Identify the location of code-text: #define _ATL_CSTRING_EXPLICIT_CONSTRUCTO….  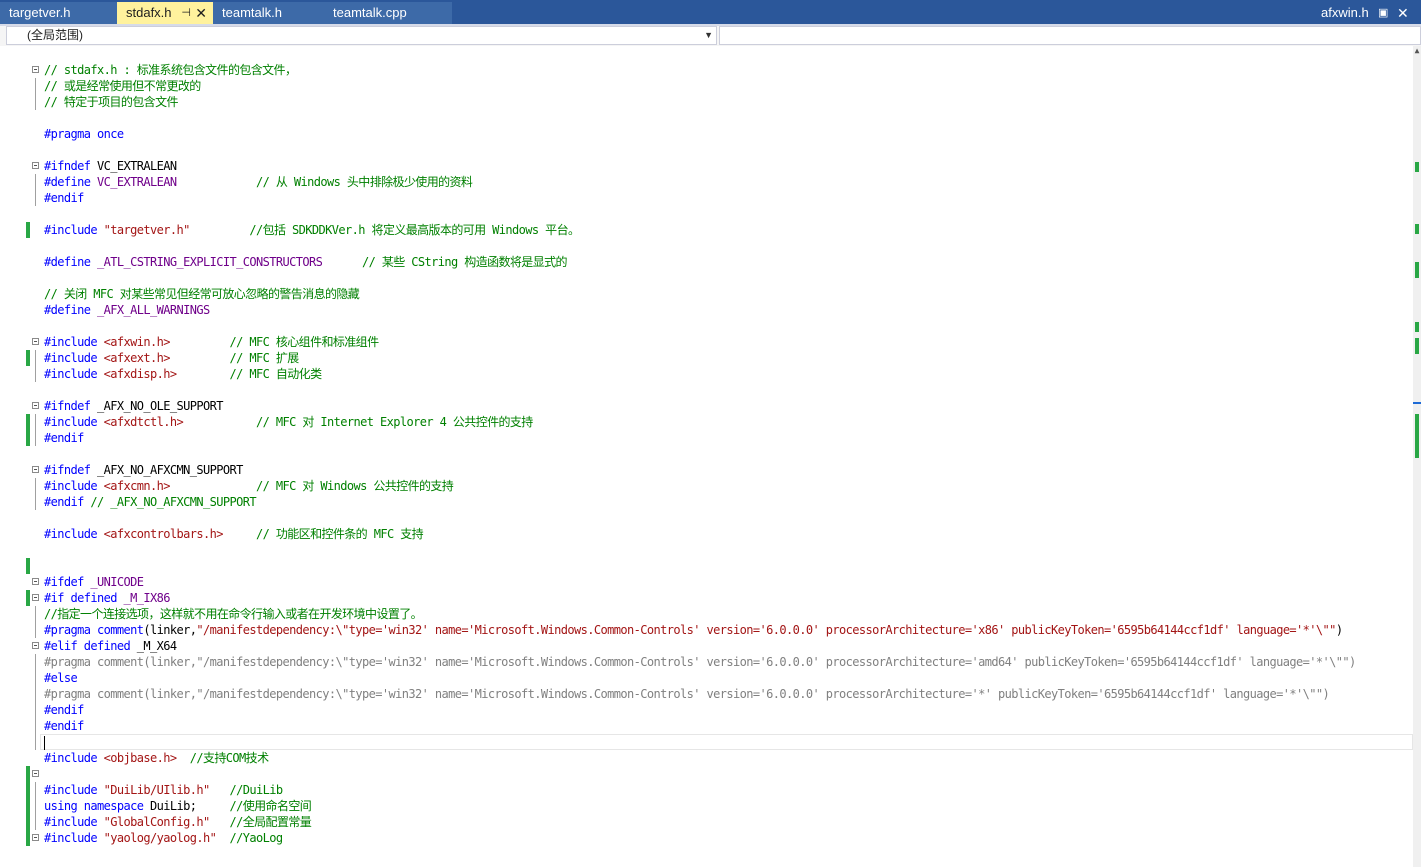
(306, 262).